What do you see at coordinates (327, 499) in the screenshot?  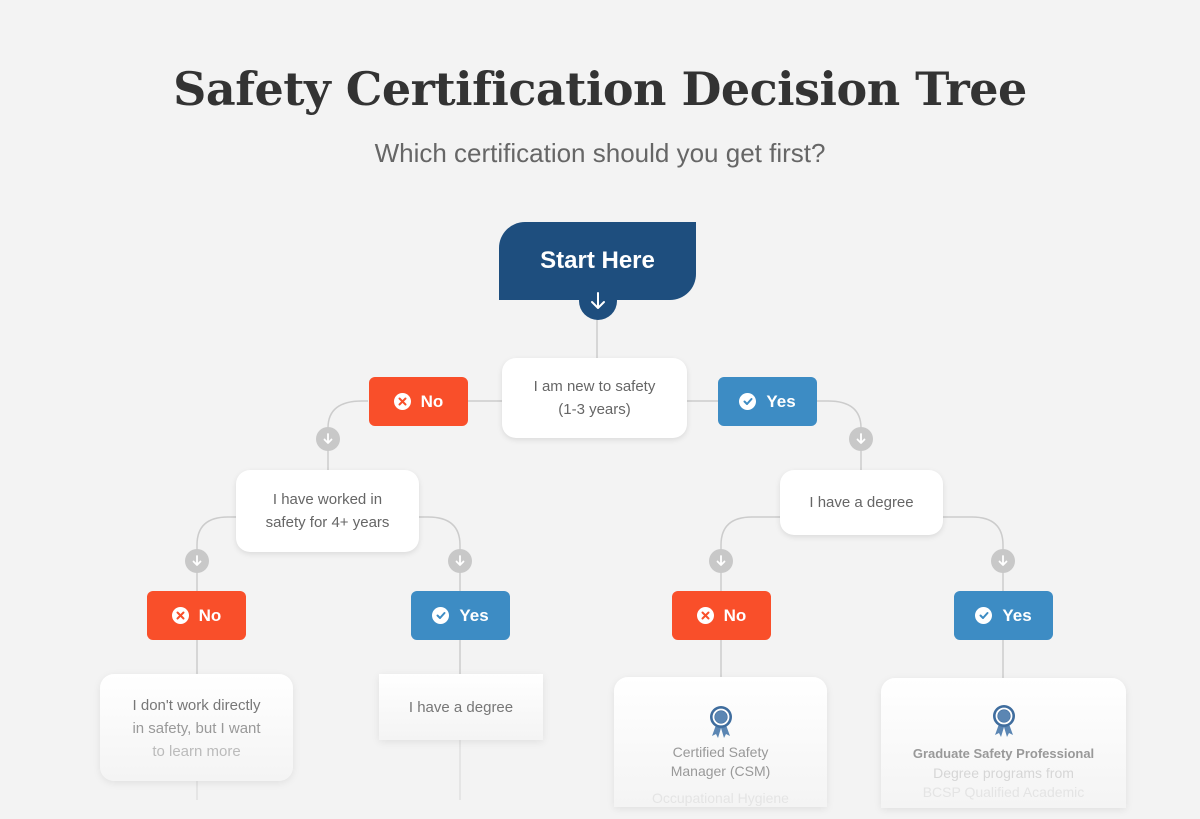 I see `question-line-1: I have worked in` at bounding box center [327, 499].